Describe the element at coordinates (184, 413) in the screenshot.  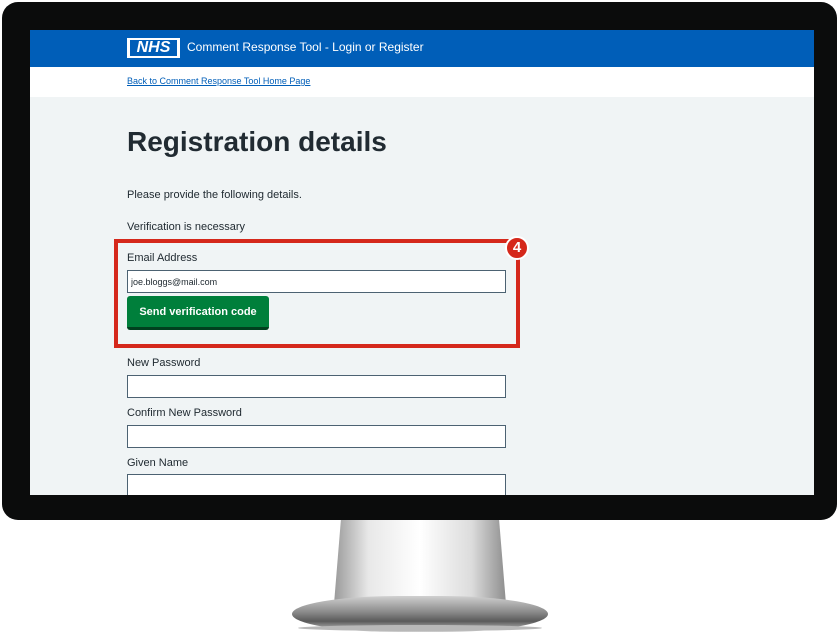
I see `confirm-password-label: Confirm New Password` at that location.